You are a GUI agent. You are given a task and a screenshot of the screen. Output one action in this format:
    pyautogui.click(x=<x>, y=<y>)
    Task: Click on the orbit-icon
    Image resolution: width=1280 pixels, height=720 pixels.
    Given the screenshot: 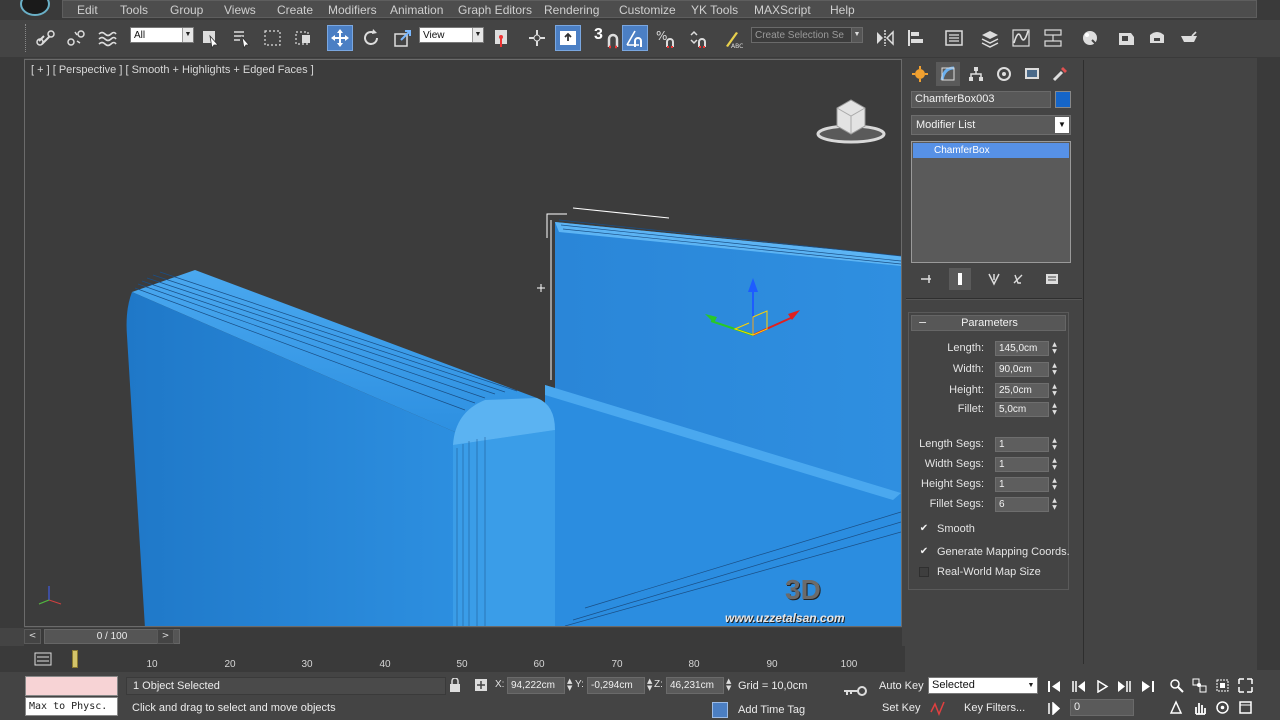 What is the action you would take?
    pyautogui.click(x=1222, y=707)
    